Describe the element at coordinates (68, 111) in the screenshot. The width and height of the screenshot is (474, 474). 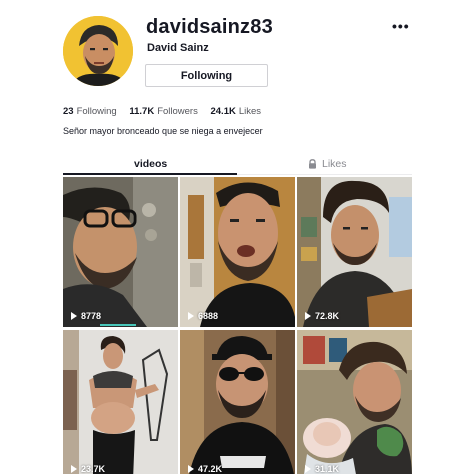
I see `following-count: 23` at that location.